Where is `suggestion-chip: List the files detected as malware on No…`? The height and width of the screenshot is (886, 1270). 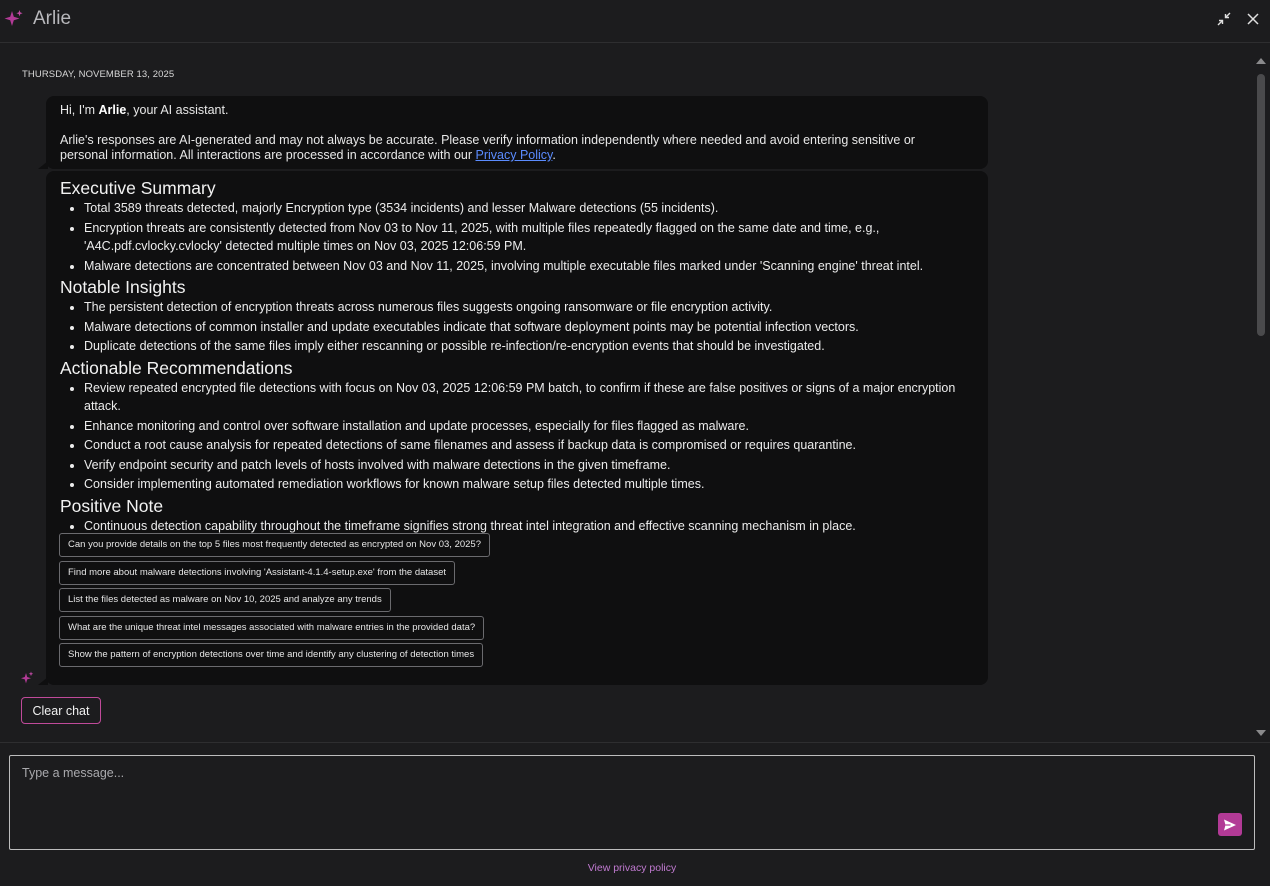 suggestion-chip: List the files detected as malware on No… is located at coordinates (225, 600).